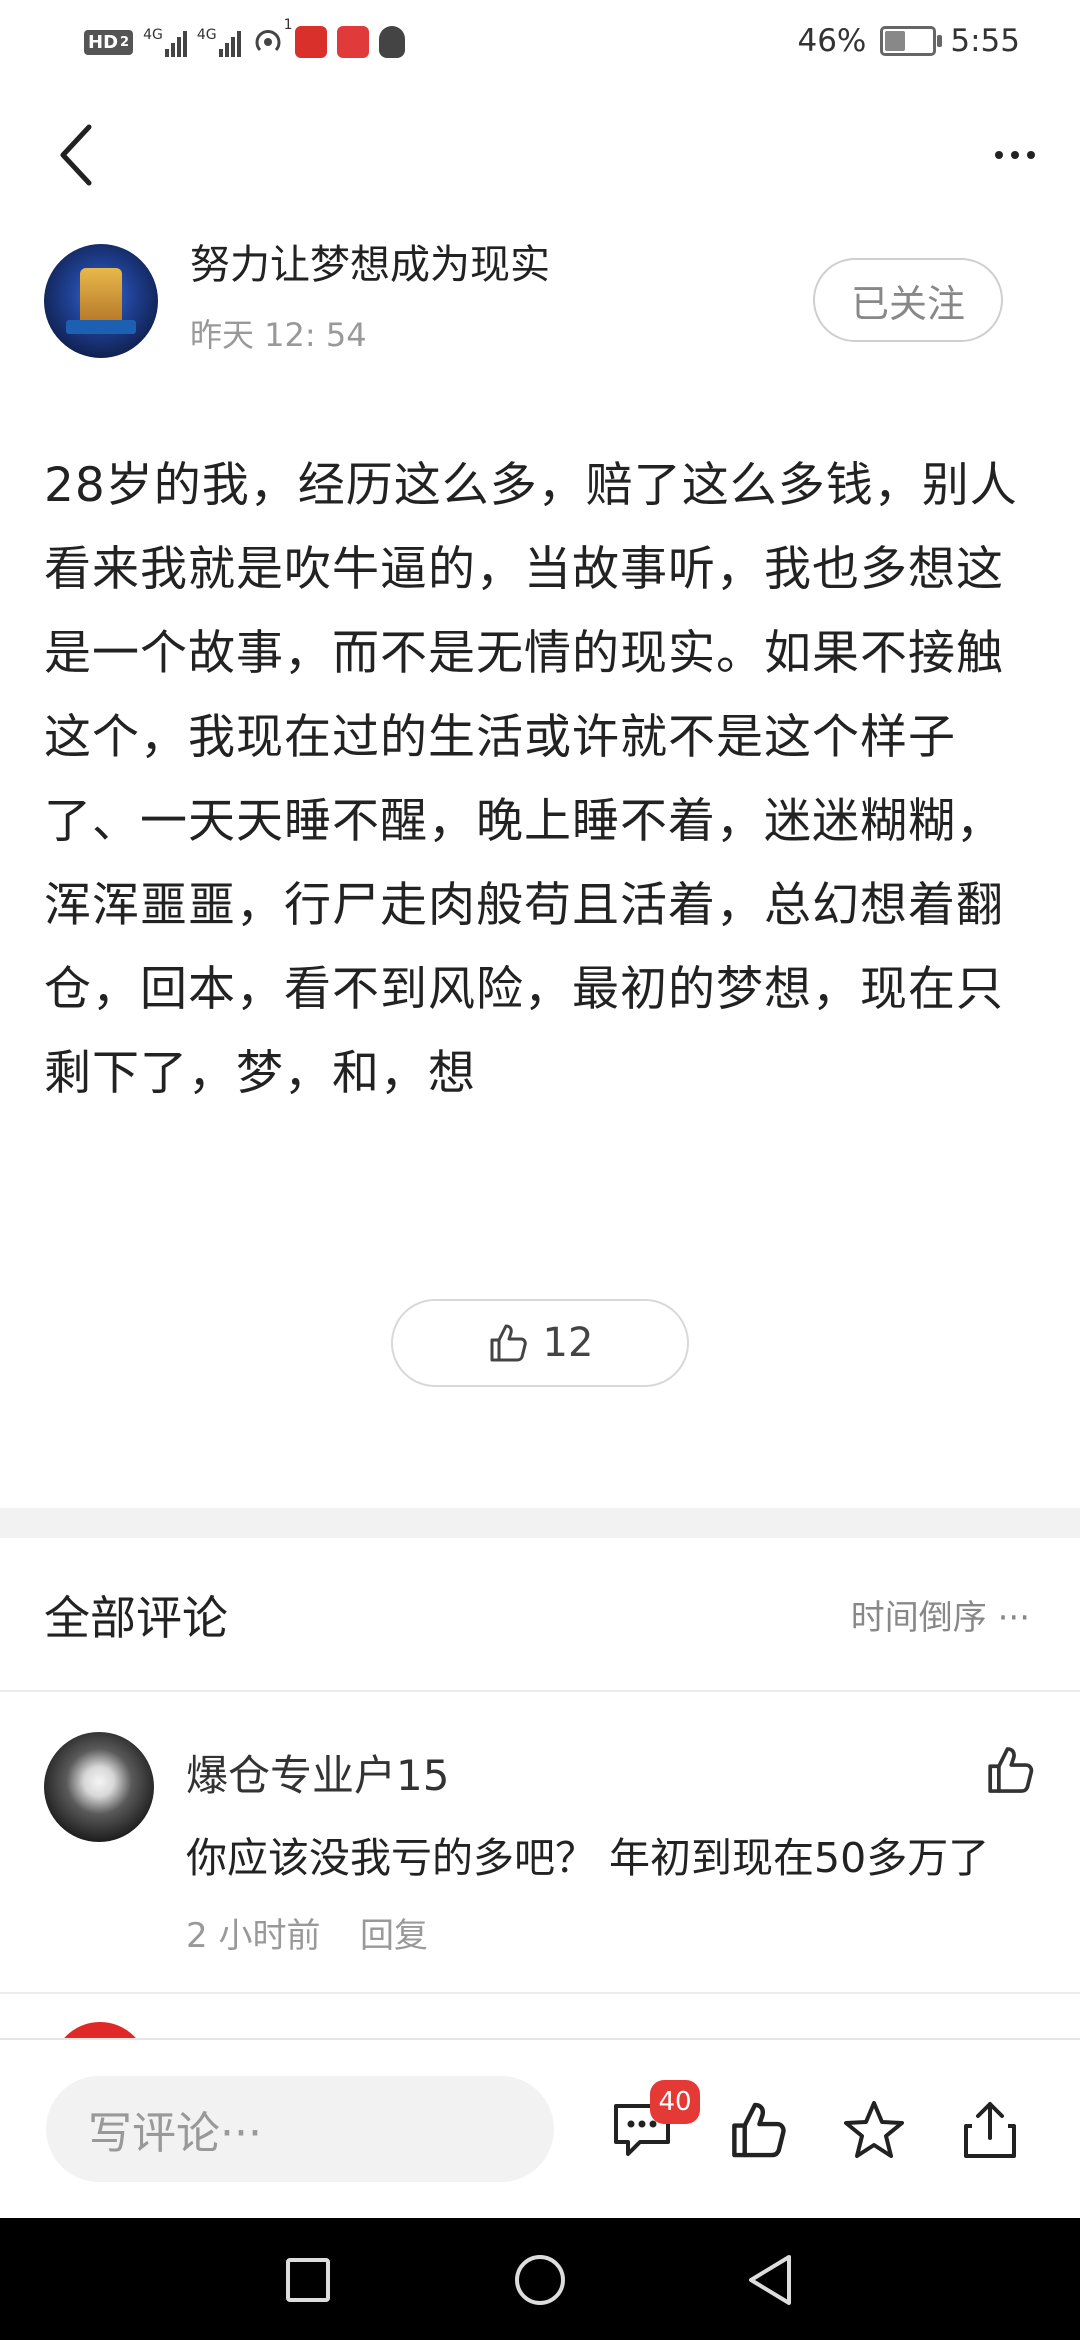  Describe the element at coordinates (253, 1936) in the screenshot. I see `comment-time: 2 小时前` at that location.